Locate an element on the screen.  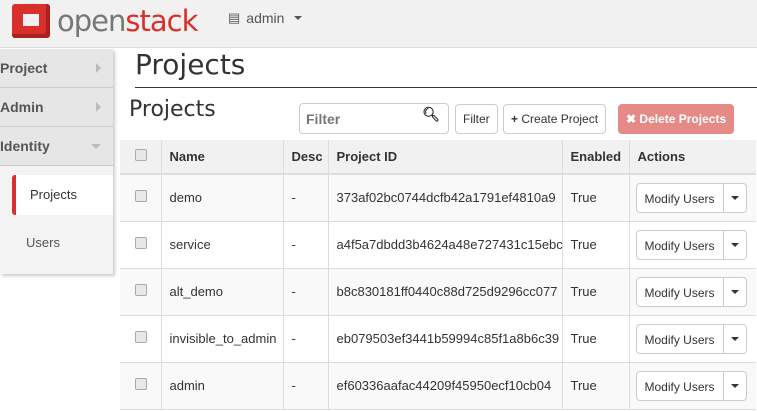
plus-icon: + is located at coordinates (515, 119).